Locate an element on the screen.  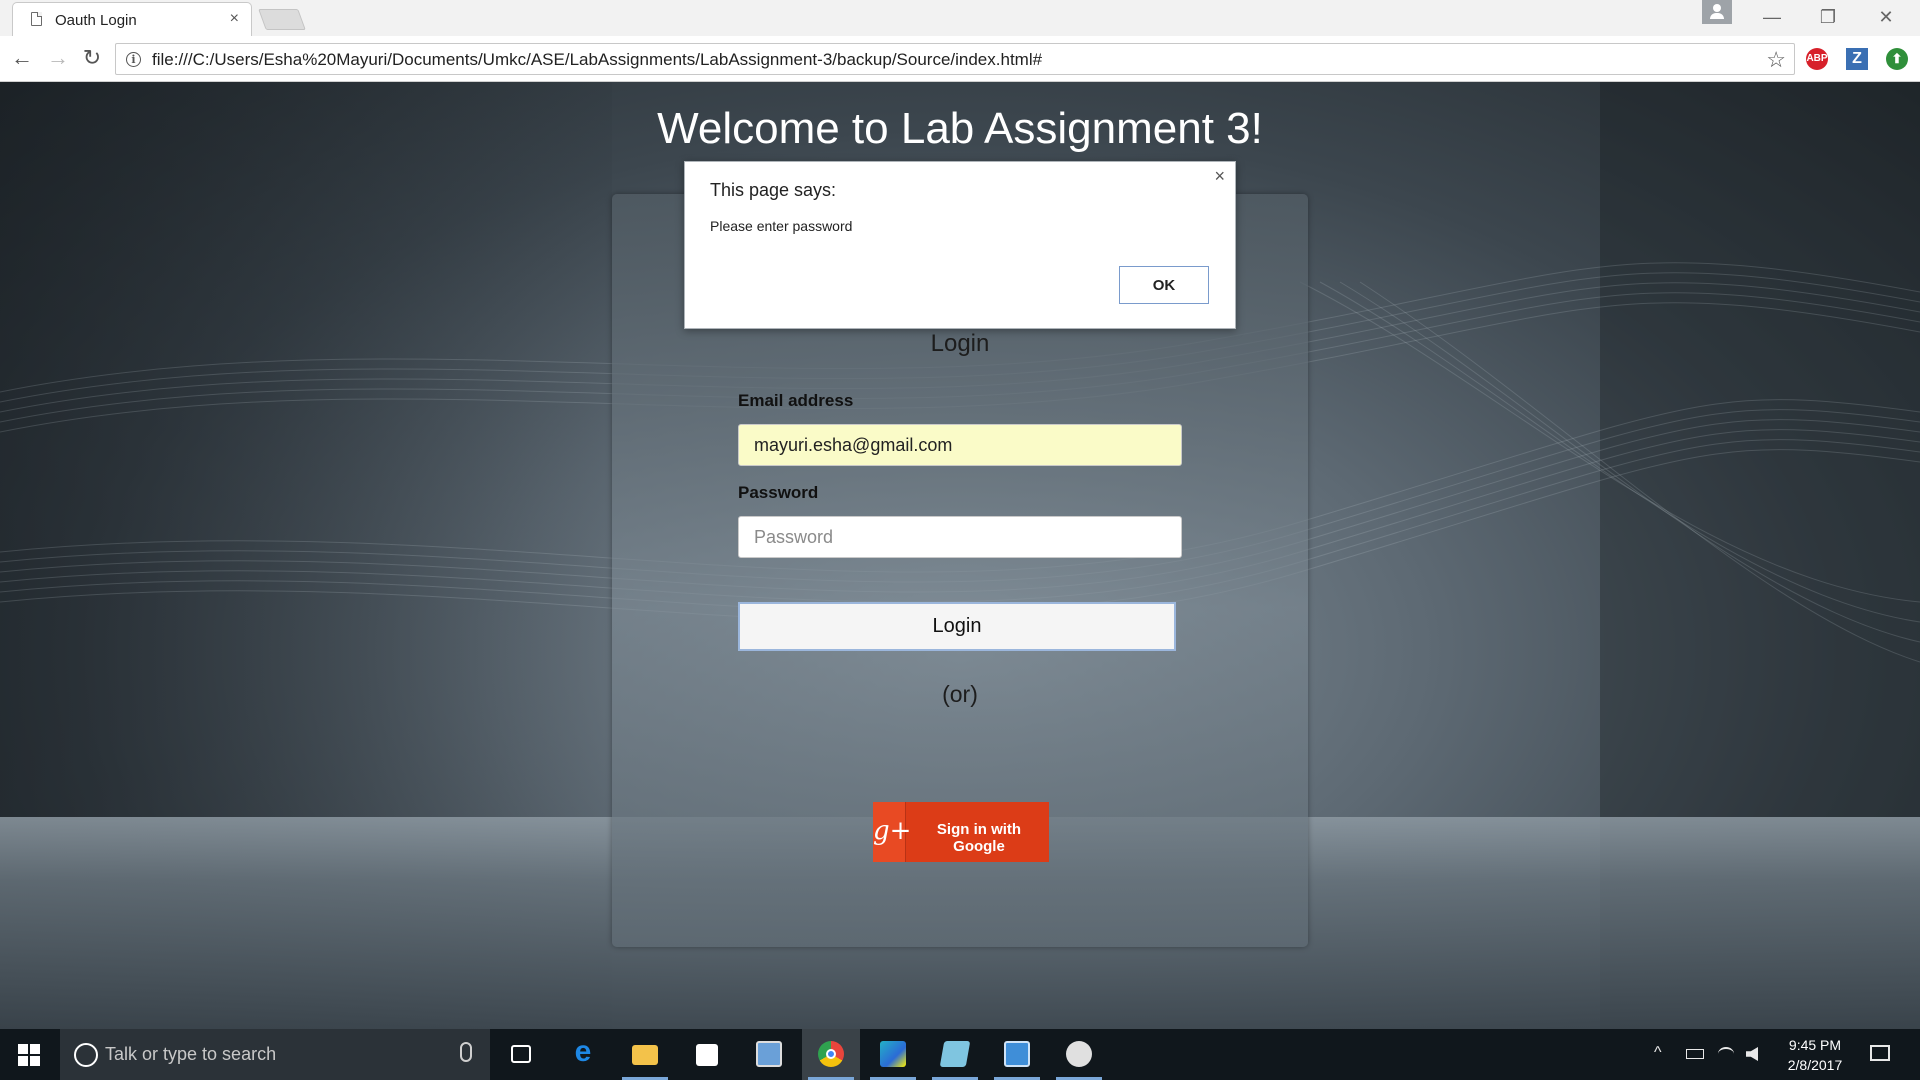
email-field is located at coordinates (960, 445).